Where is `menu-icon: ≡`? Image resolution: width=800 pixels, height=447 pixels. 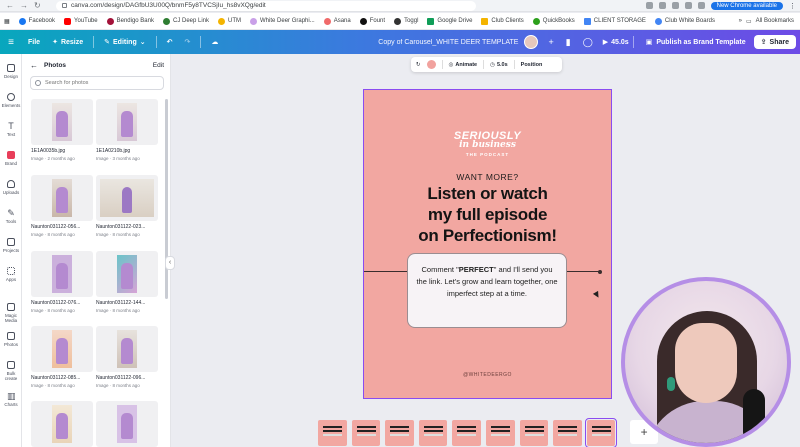 menu-icon: ≡ is located at coordinates (11, 42).